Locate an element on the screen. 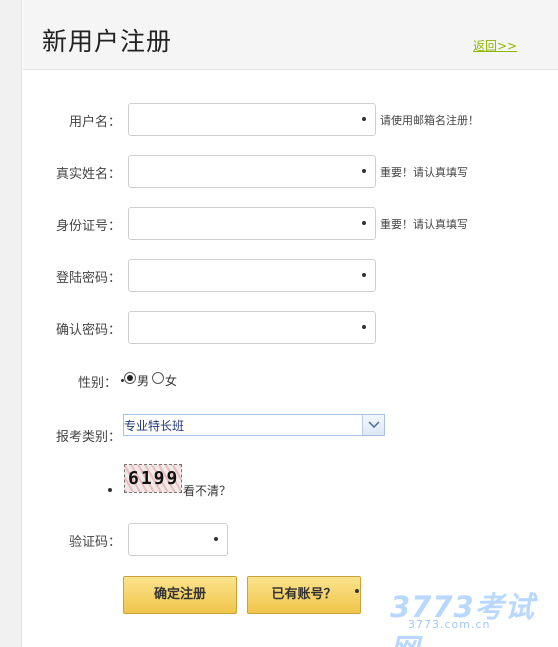 This screenshot has height=647, width=558. captcha-image: 6199 is located at coordinates (153, 478).